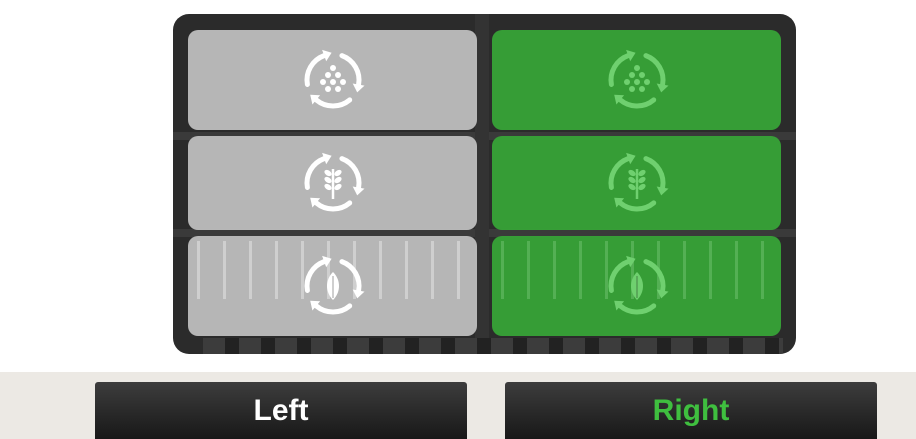 This screenshot has width=916, height=439. I want to click on header-comb, so click(493, 346).